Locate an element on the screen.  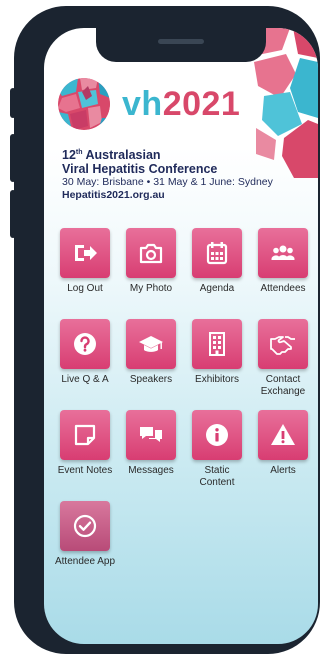
menu-item-label: Exhibitors is located at coordinates (217, 379).